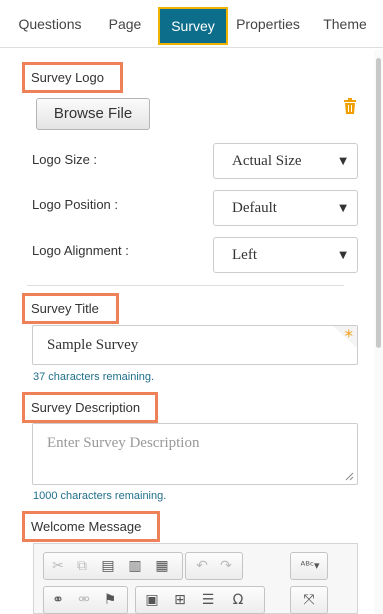 This screenshot has height=614, width=383. What do you see at coordinates (80, 250) in the screenshot?
I see `logo-alignment-label: Logo Alignment :` at bounding box center [80, 250].